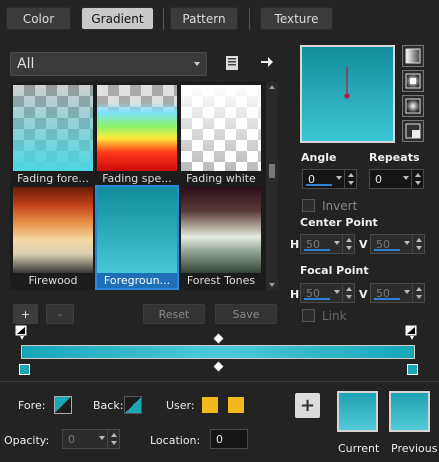 The height and width of the screenshot is (462, 439). I want to click on tab-color: Color, so click(38, 18).